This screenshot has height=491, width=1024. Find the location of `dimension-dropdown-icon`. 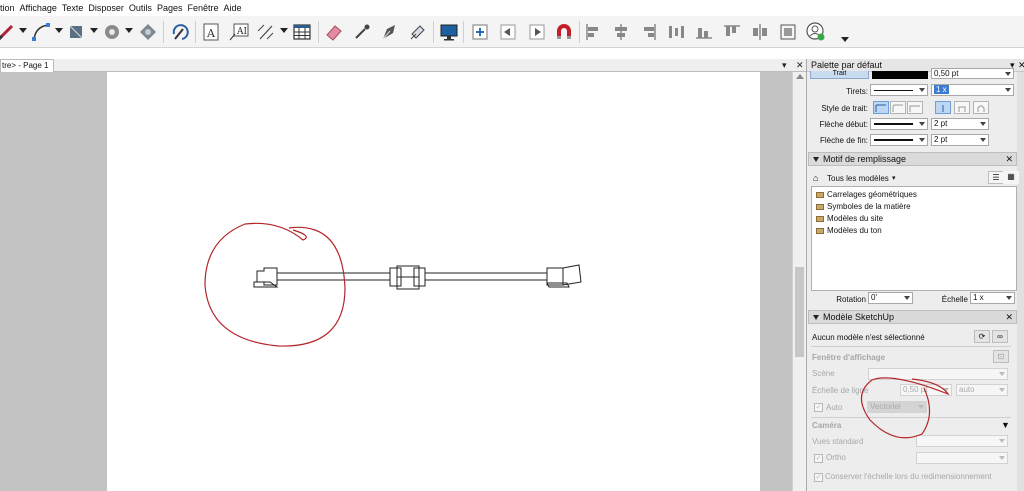

dimension-dropdown-icon is located at coordinates (284, 30).